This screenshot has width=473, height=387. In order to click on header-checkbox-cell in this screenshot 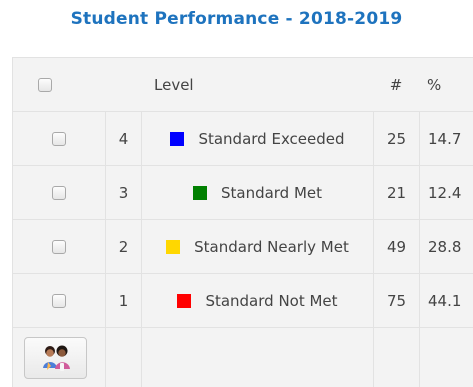, I will do `click(77, 84)`.